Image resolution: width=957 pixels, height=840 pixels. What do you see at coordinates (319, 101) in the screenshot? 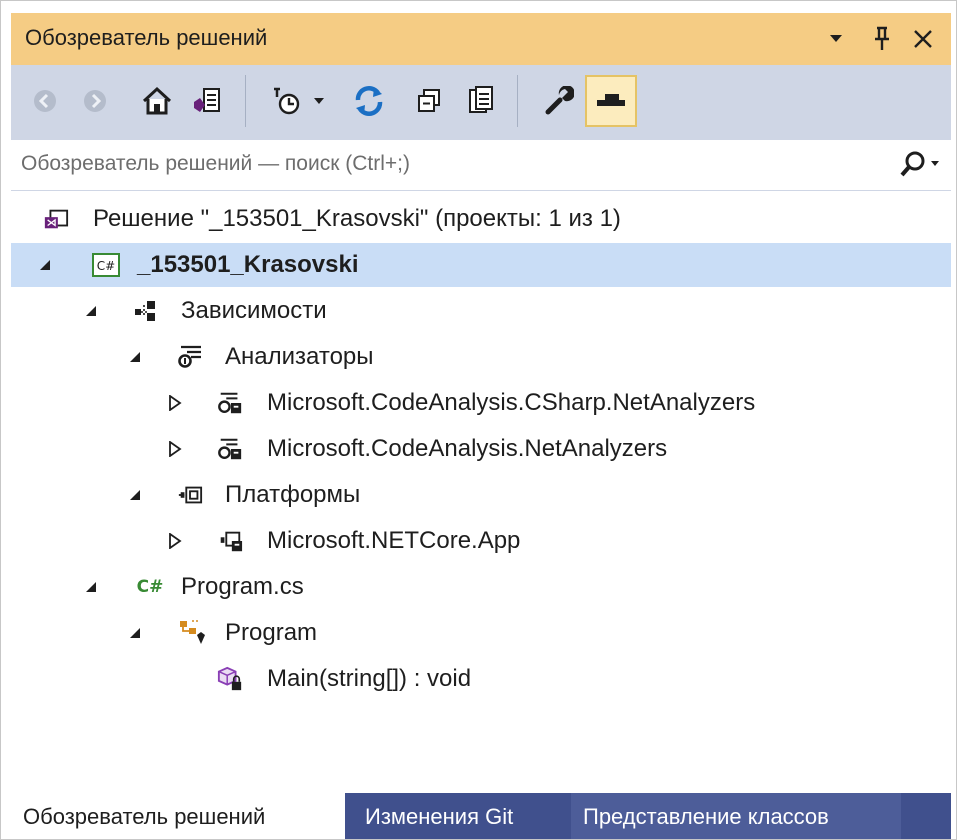
I see `dropdown-icon` at bounding box center [319, 101].